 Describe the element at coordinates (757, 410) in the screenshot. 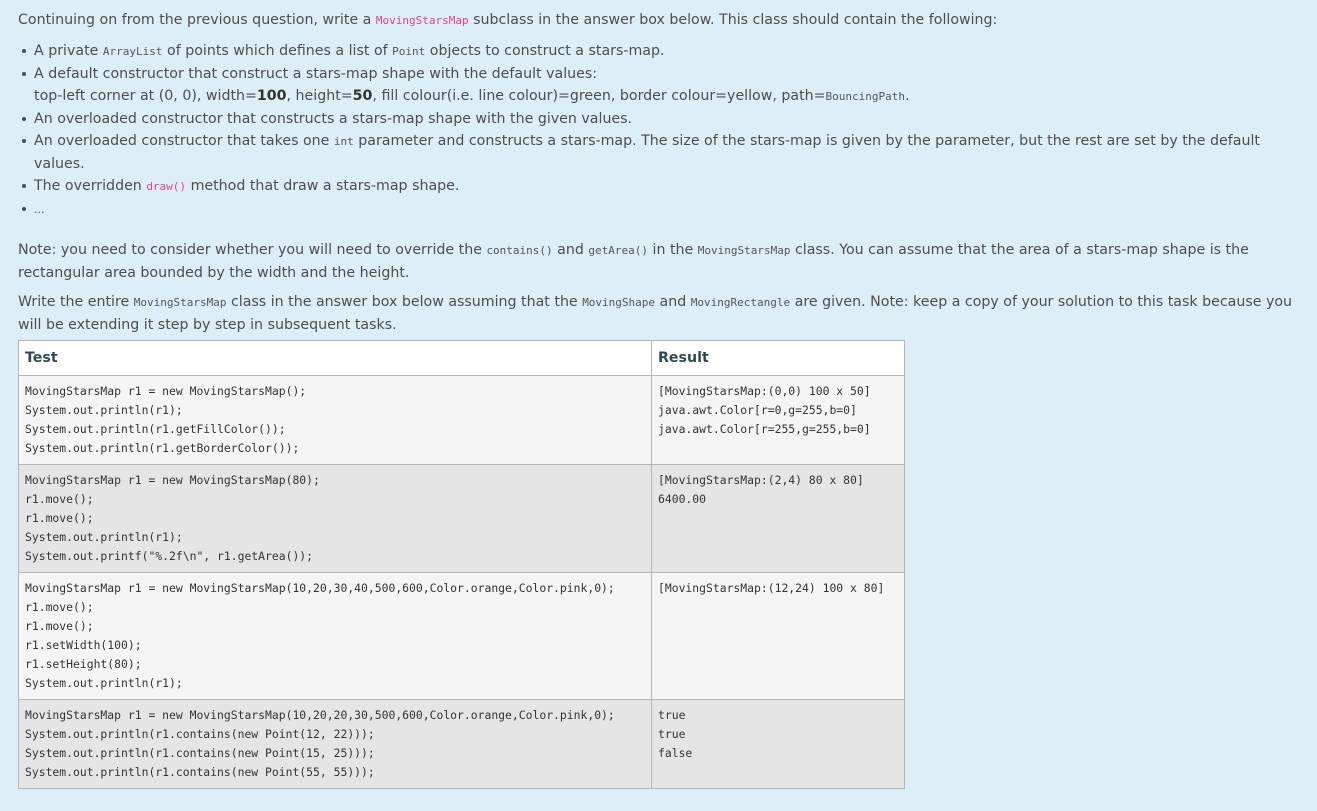

I see `result-line: java.awt.Color[r=0,g=255,b=0]` at that location.